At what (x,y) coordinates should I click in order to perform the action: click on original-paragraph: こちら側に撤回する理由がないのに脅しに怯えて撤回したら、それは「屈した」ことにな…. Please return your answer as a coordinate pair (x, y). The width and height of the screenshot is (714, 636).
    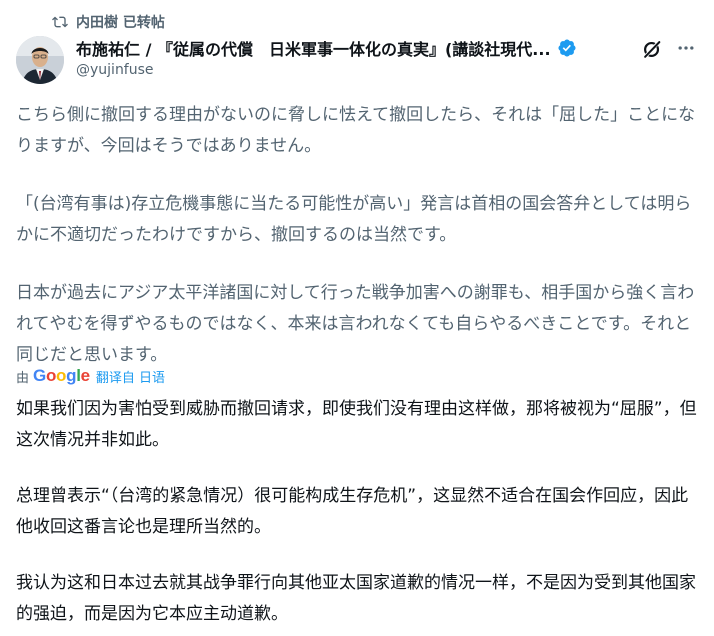
    Looking at the image, I should click on (356, 130).